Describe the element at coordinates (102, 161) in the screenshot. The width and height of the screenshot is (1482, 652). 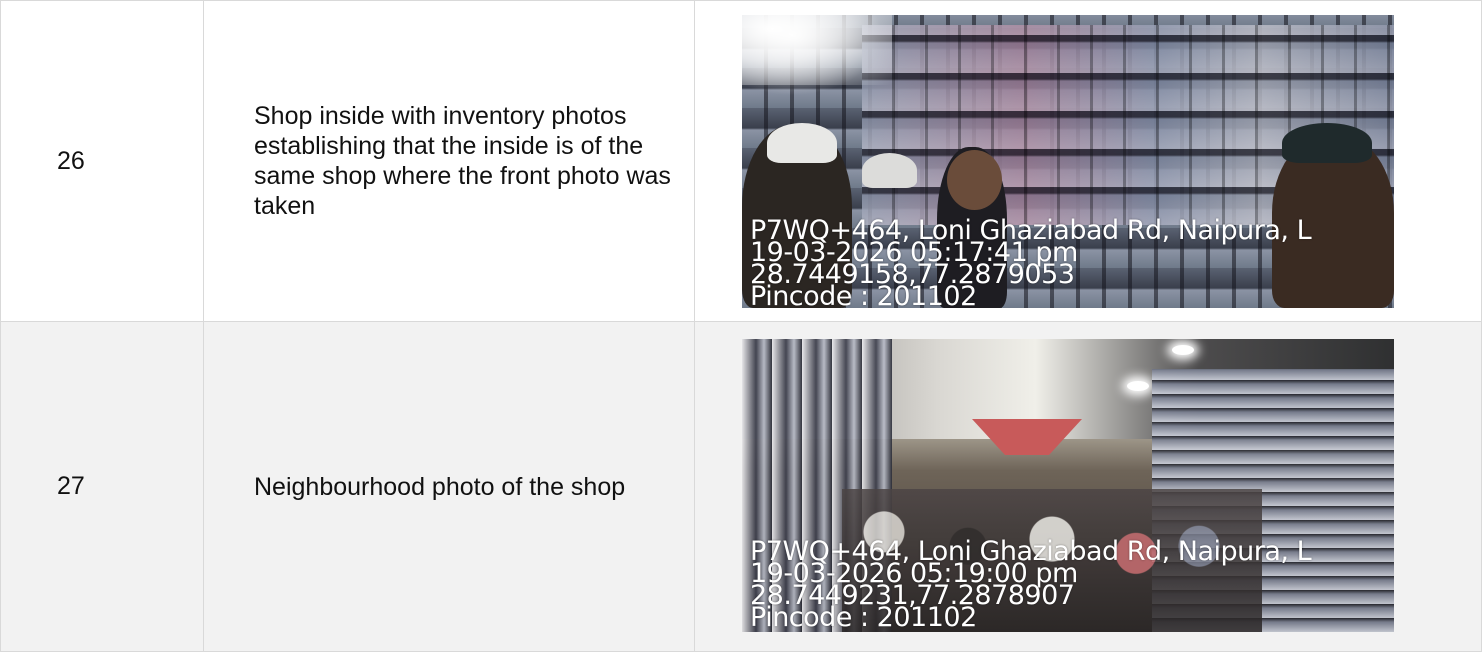
I see `row-number: 26` at that location.